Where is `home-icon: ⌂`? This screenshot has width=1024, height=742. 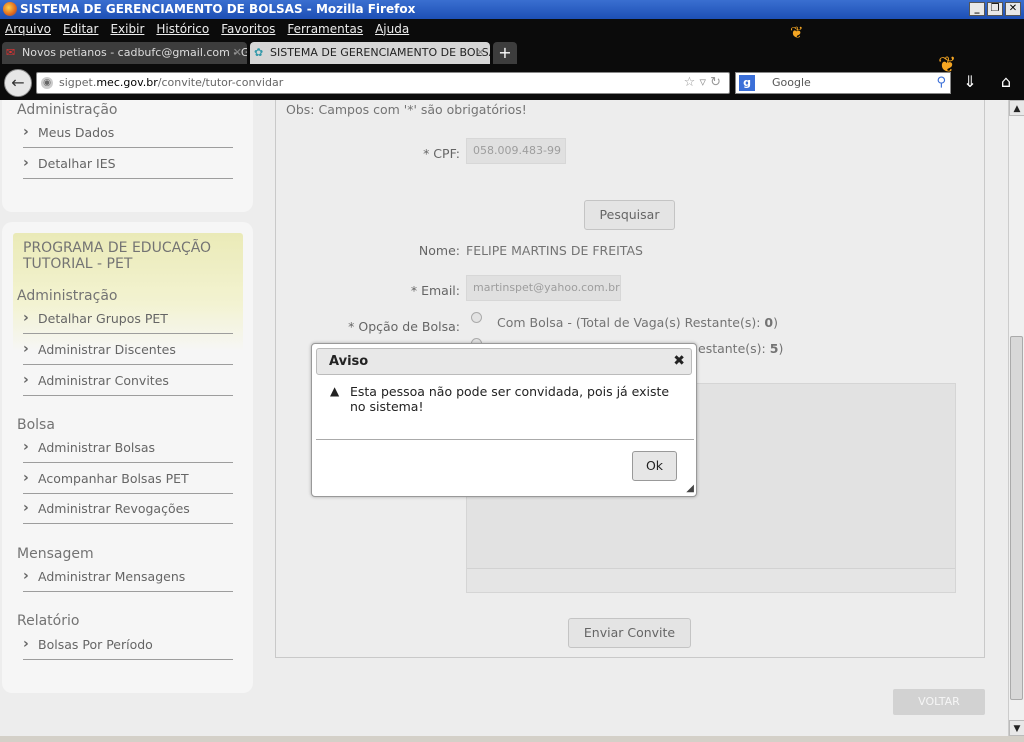
home-icon: ⌂ is located at coordinates (1006, 83).